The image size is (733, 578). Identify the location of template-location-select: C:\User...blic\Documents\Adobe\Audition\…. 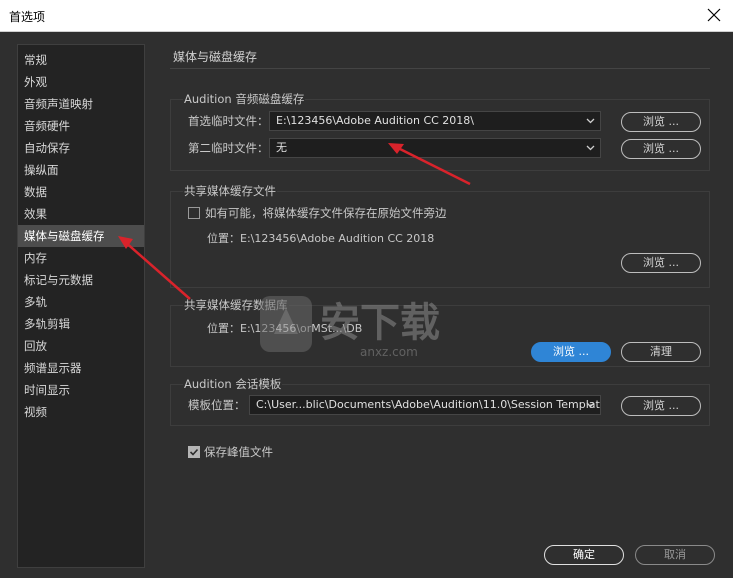
(425, 405).